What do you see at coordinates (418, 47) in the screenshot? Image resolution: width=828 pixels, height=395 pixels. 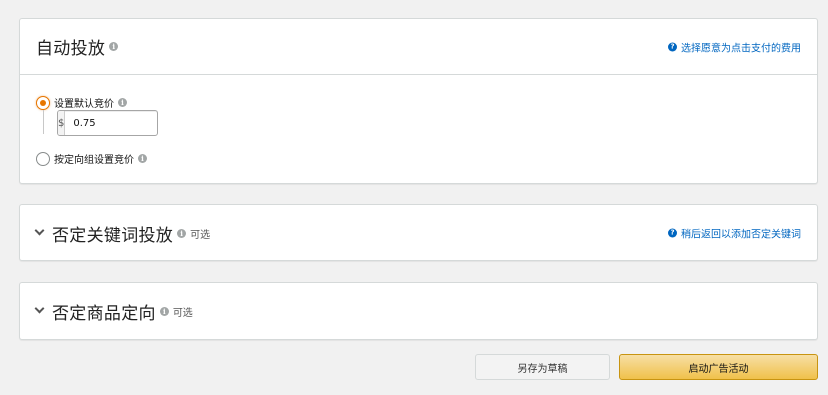 I see `auto-targeting-header: 自动投放 i ? 选择愿意为点击支付的费用` at bounding box center [418, 47].